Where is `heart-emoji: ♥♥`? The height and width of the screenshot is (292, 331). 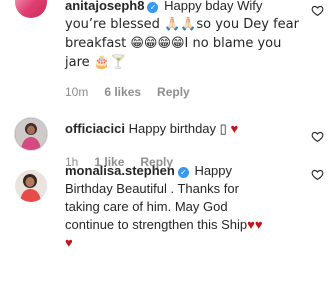
heart-emoji: ♥♥ is located at coordinates (255, 224).